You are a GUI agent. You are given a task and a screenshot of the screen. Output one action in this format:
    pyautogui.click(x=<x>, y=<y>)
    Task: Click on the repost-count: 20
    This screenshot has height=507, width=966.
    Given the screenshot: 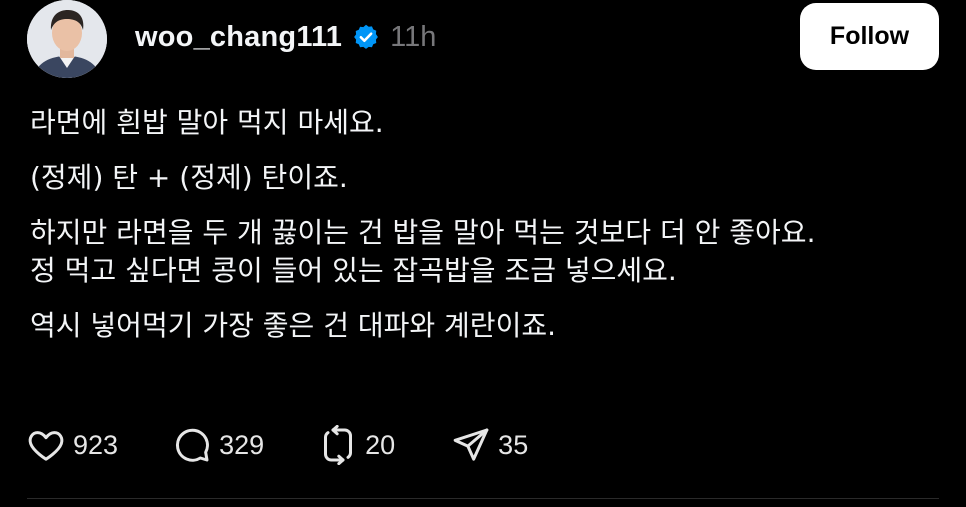 What is the action you would take?
    pyautogui.click(x=380, y=444)
    